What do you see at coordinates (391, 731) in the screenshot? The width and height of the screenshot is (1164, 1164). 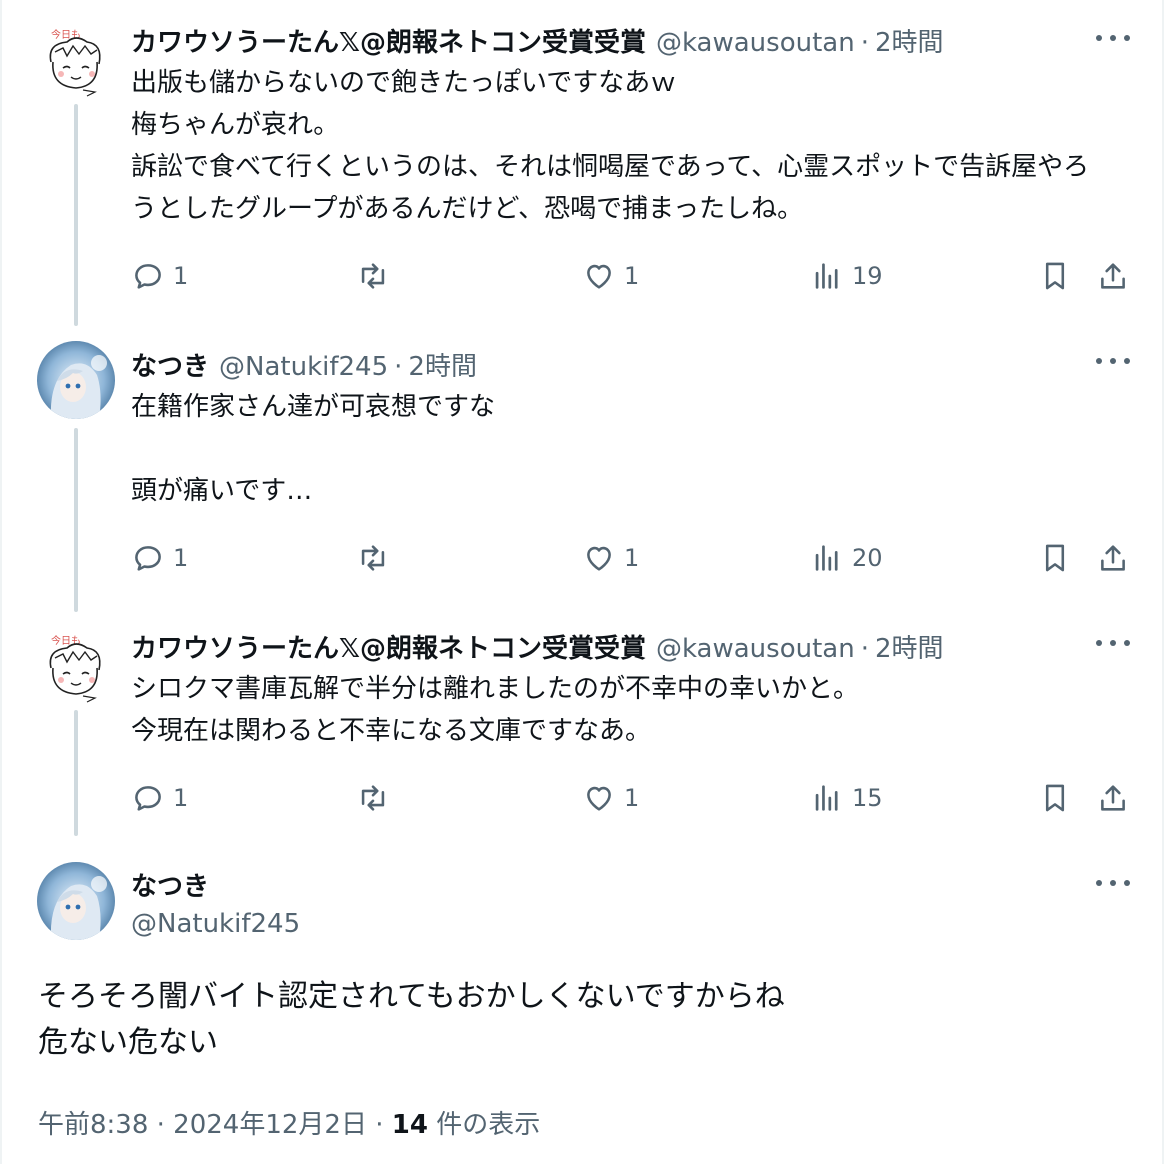 I see `tweet-line: 今現在は関わると不幸になる文庫ですなあ。` at bounding box center [391, 731].